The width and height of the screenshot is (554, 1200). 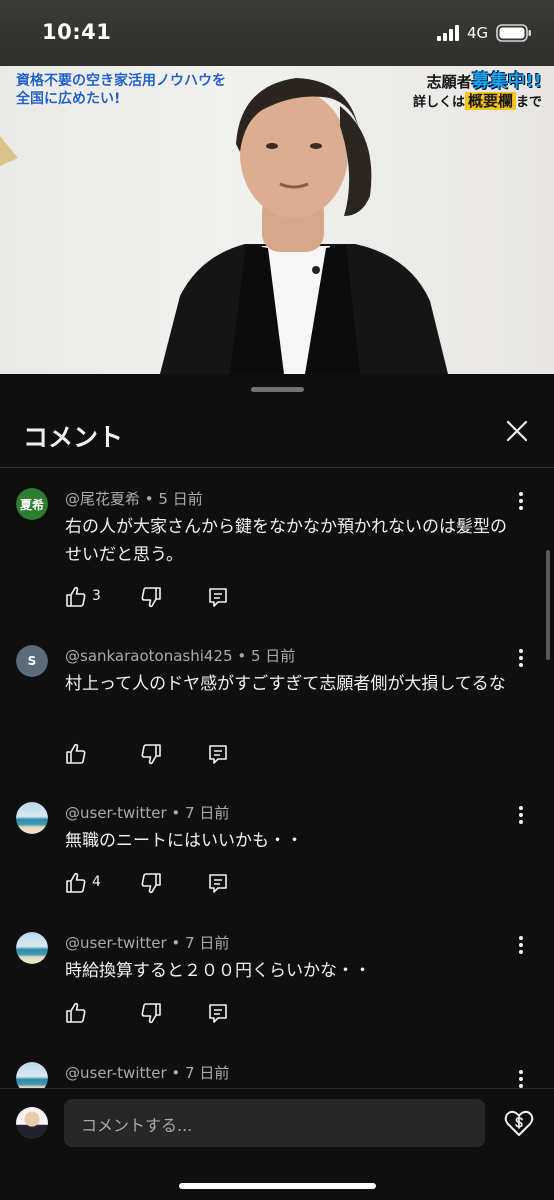 What do you see at coordinates (102, 499) in the screenshot?
I see `comment-author: @尾花夏希` at bounding box center [102, 499].